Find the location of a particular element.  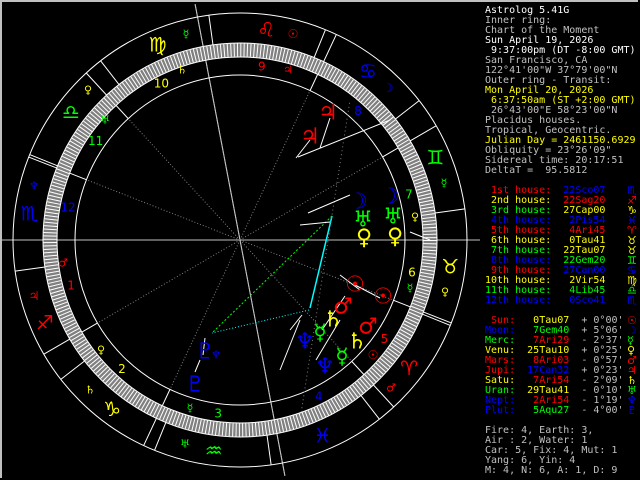

aspect-line-trine is located at coordinates (321, 262).